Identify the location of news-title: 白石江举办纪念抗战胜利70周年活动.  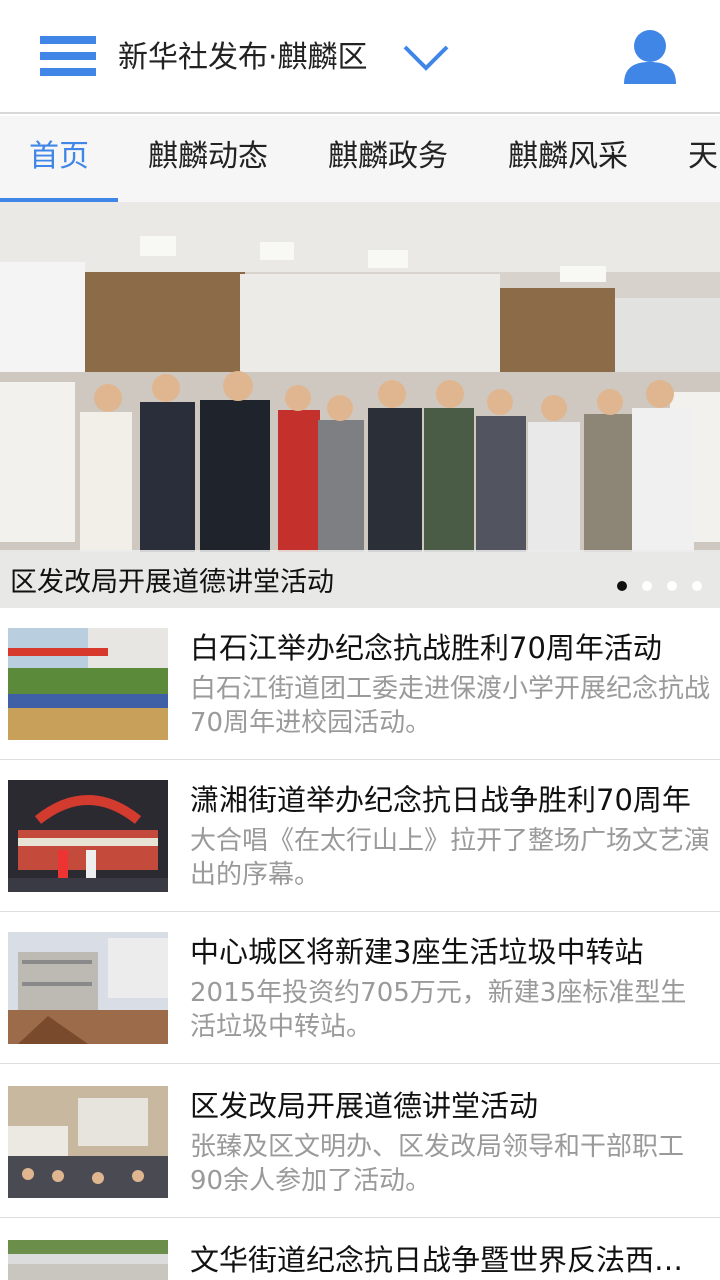
(426, 648).